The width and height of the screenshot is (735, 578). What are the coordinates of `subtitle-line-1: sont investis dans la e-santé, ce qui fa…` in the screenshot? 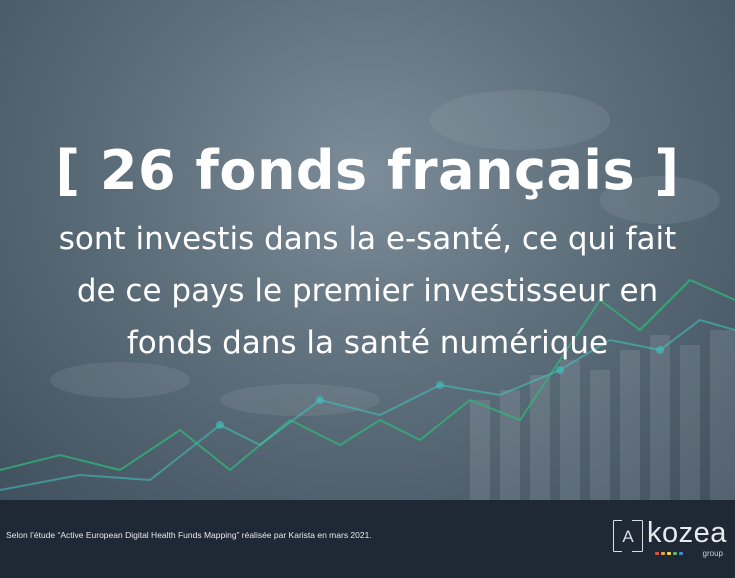 It's located at (367, 239).